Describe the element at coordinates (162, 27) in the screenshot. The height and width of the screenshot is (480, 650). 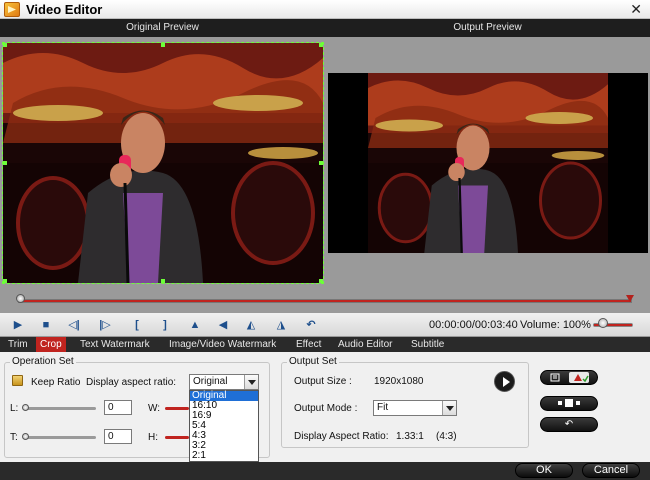
I see `original-preview-label: Original Preview` at that location.